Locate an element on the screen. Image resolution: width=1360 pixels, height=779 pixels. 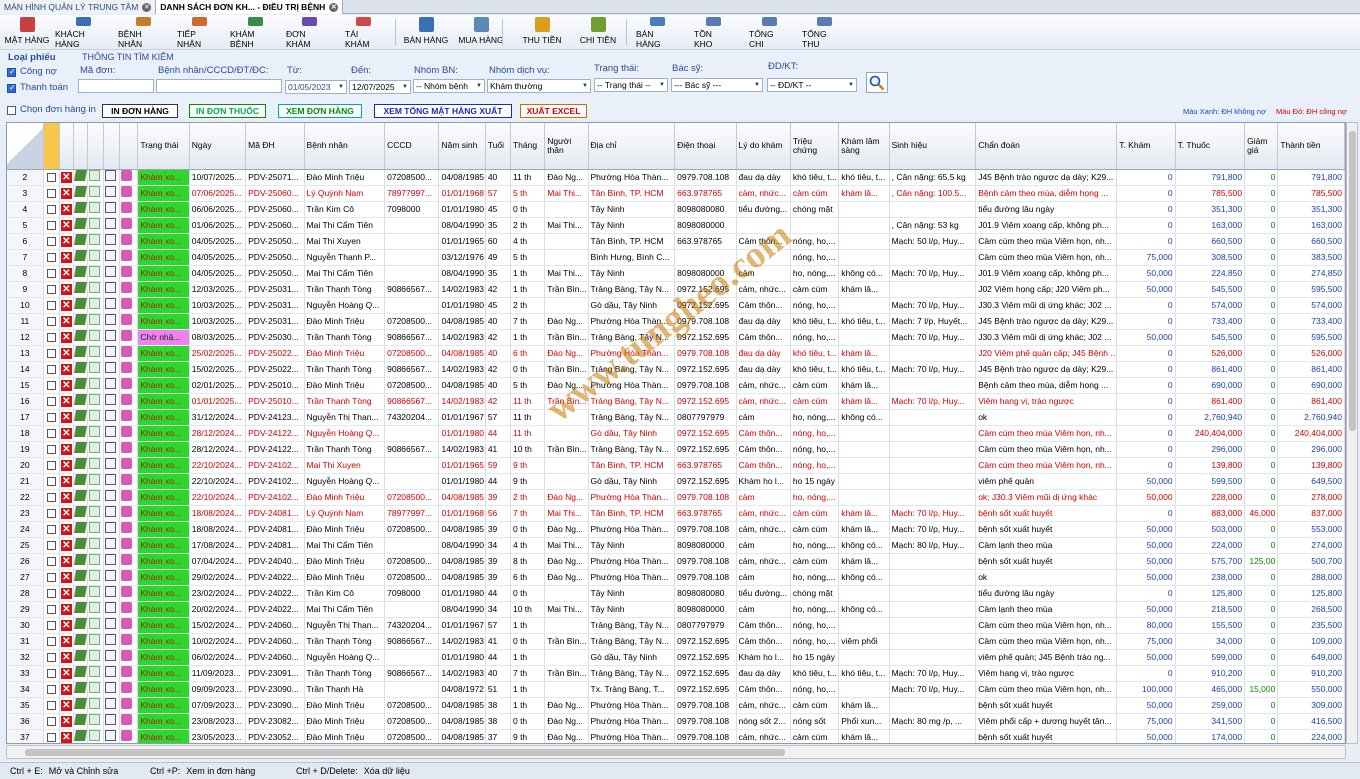
toolbar-buy-button: MUA HÀNG is located at coordinates (481, 33).